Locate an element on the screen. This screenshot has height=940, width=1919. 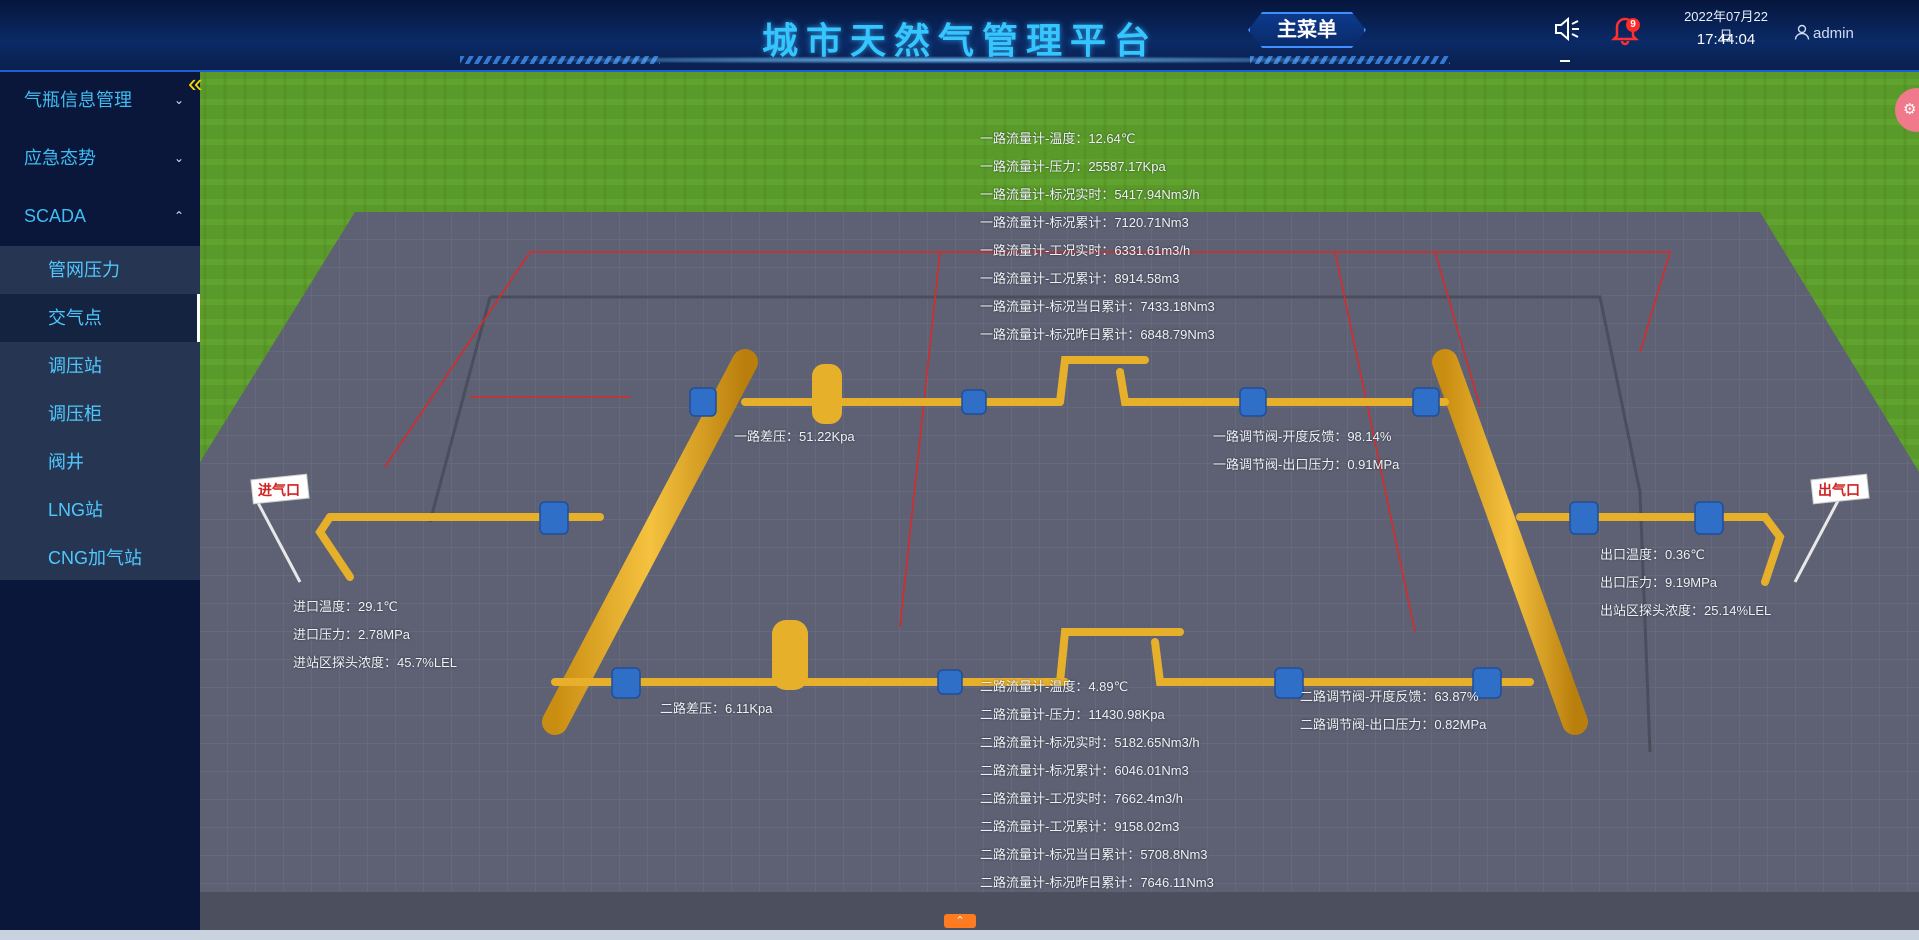
reading: 二路流量计-工况实时：7662.4m3/h is located at coordinates (1081, 798).